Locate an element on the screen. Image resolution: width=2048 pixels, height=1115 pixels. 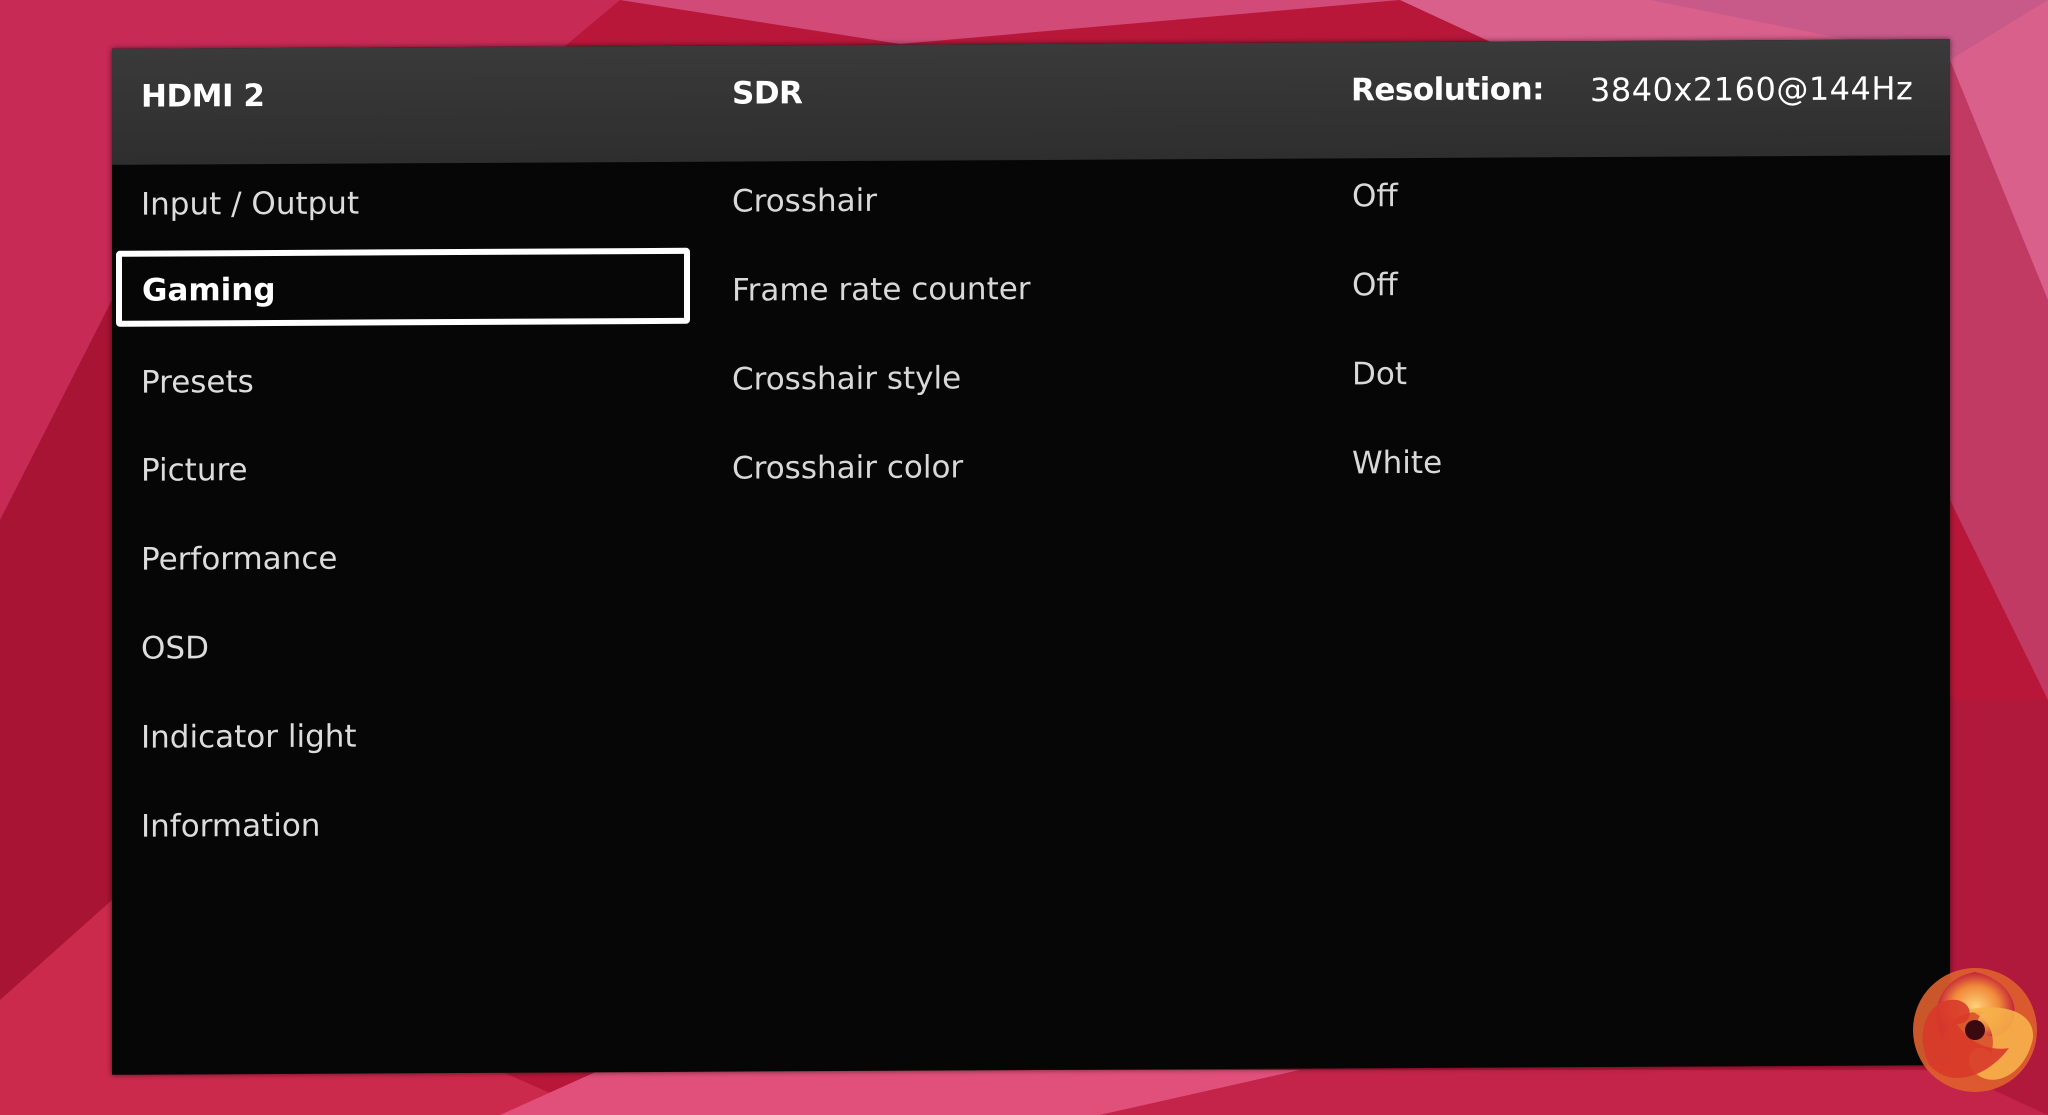
nav-item-osd: OSD is located at coordinates (175, 648).